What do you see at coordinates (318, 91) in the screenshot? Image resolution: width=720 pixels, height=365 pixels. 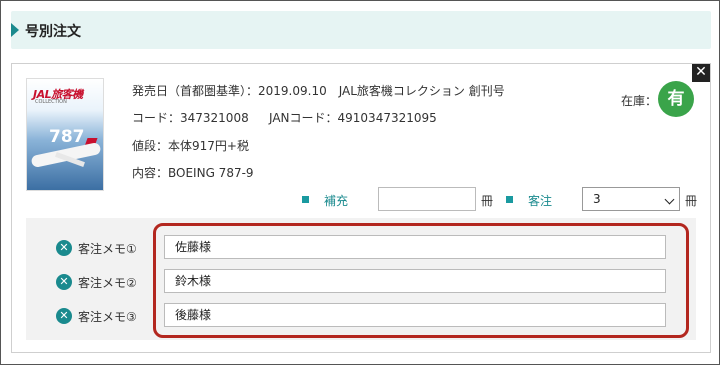 I see `release-info: 発売日（首都圏基準）：2019.09.10 JAL旅客機コレクション 創刊号` at bounding box center [318, 91].